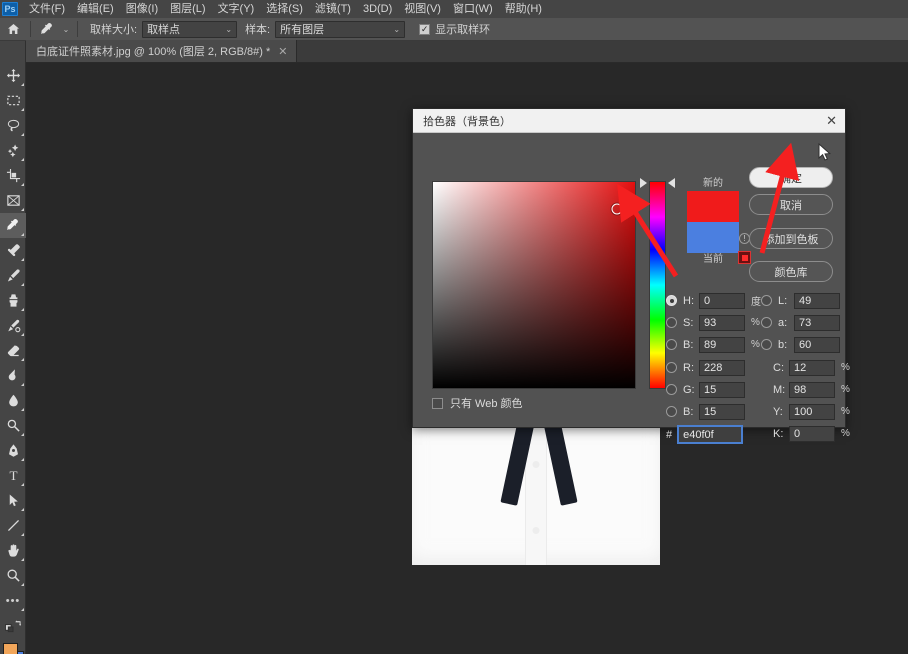 The image size is (908, 654). Describe the element at coordinates (13, 325) in the screenshot. I see `history-brush-tool` at that location.